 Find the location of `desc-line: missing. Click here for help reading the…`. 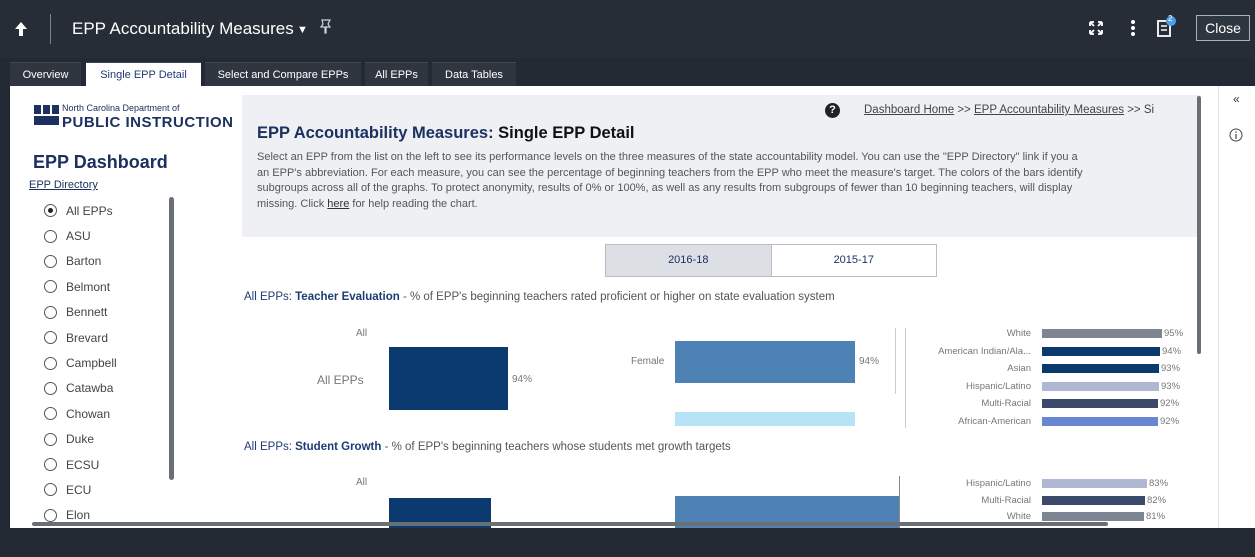

desc-line: missing. Click here for help reading the… is located at coordinates (729, 205).